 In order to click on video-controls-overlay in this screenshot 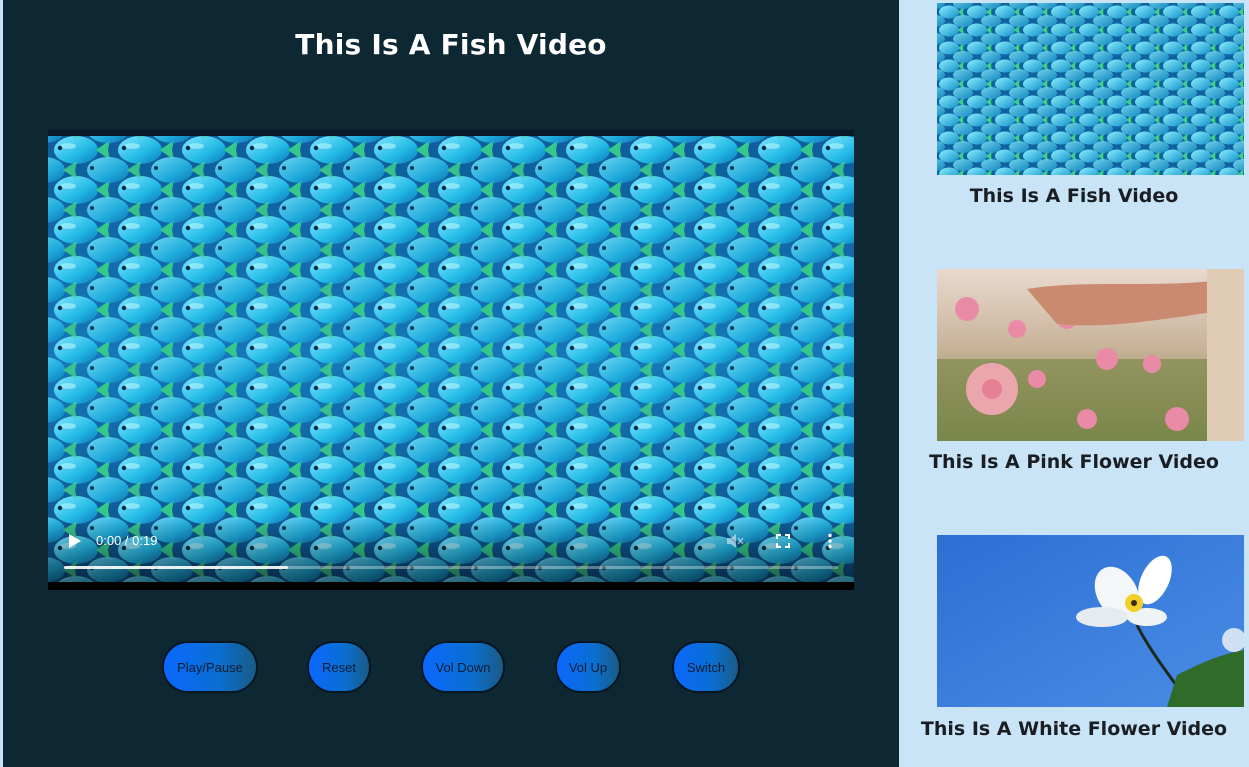, I will do `click(451, 555)`.